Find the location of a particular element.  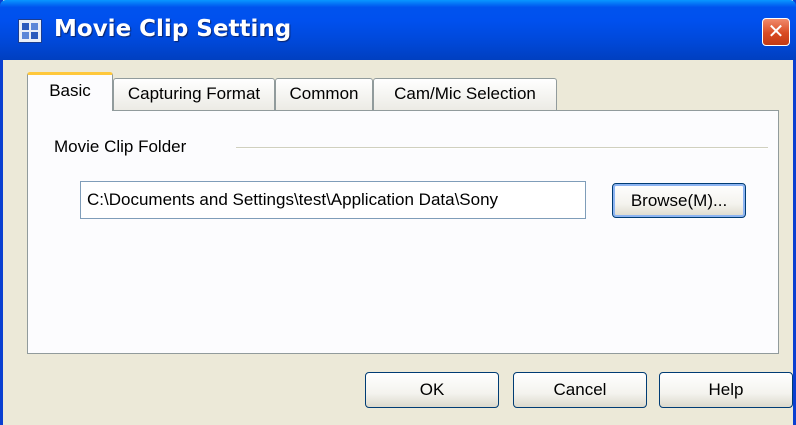

tab-common: Common is located at coordinates (324, 94).